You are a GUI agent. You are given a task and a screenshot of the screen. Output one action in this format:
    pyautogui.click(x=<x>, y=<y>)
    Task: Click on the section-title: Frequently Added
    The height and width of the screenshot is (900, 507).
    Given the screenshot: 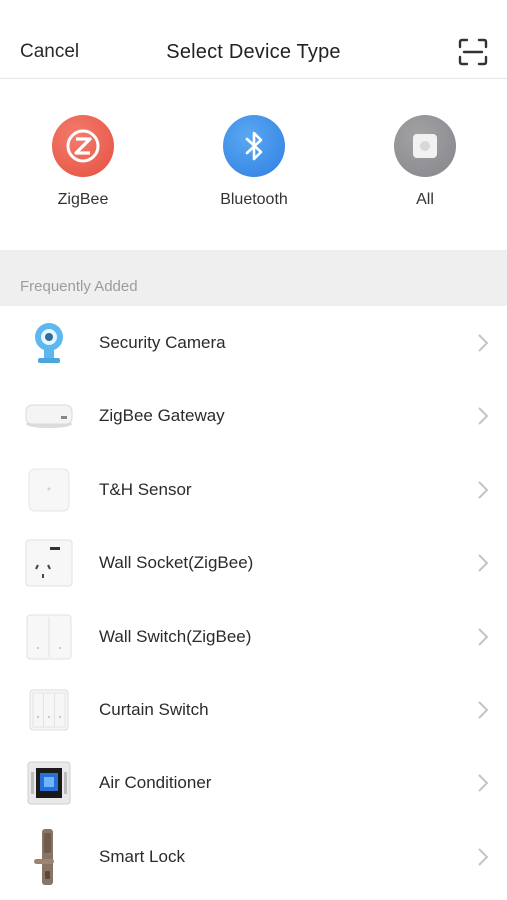 What is the action you would take?
    pyautogui.click(x=79, y=286)
    